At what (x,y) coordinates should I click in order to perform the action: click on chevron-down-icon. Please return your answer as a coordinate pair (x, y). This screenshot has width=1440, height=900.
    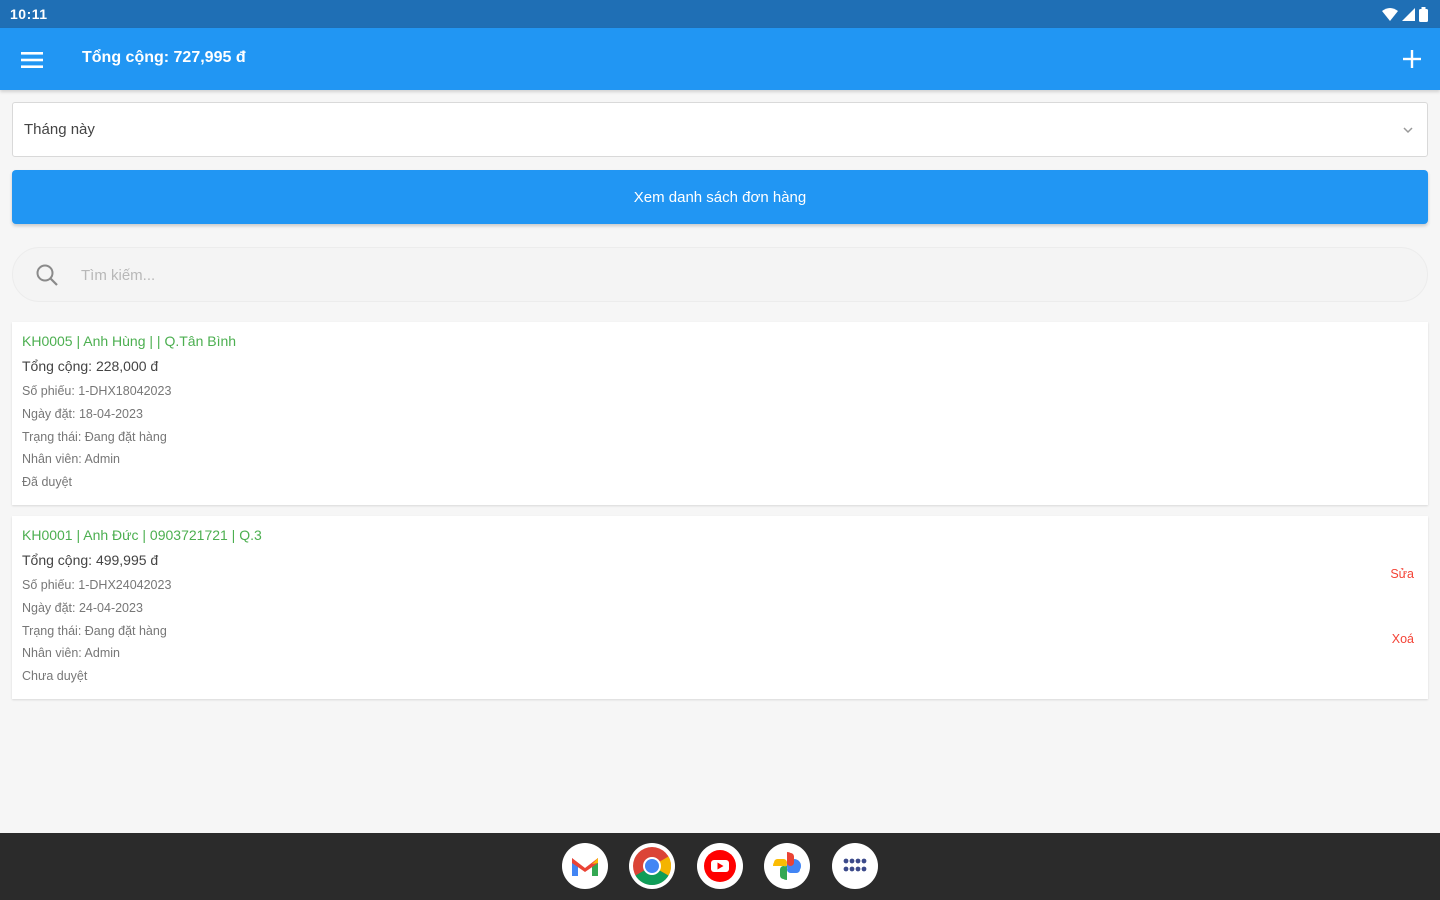
    Looking at the image, I should click on (1408, 130).